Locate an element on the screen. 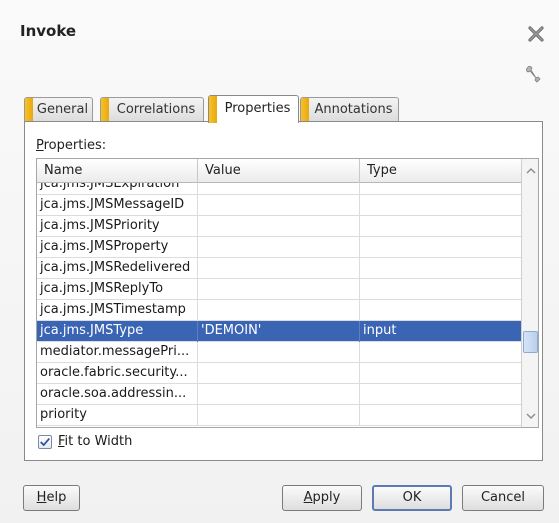  column-header-value: Value is located at coordinates (279, 171).